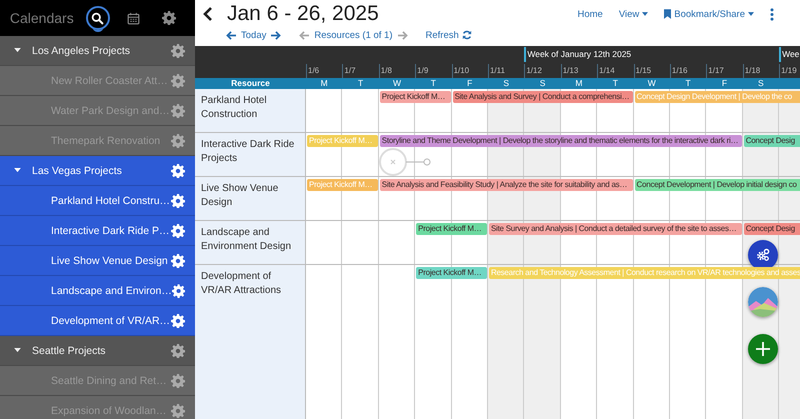 The image size is (800, 419). What do you see at coordinates (276, 35) in the screenshot?
I see `next-arrow-icon` at bounding box center [276, 35].